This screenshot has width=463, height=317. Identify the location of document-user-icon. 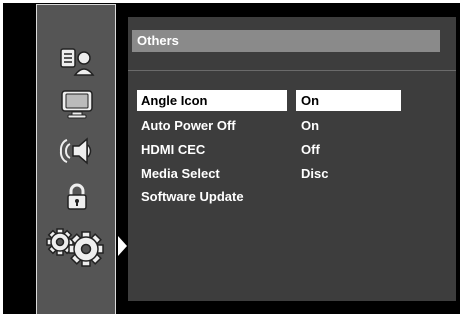
(77, 62).